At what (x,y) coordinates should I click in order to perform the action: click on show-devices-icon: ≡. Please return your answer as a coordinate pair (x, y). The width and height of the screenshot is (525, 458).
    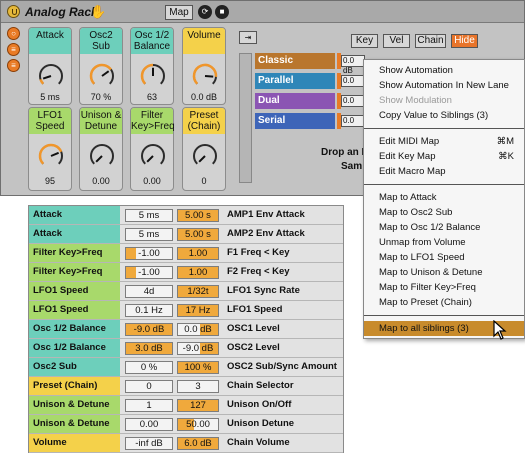
    Looking at the image, I should click on (13, 65).